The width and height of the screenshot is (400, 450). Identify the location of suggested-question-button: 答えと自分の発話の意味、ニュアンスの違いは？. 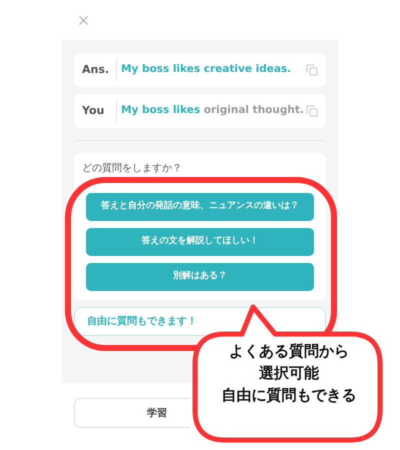
(200, 207).